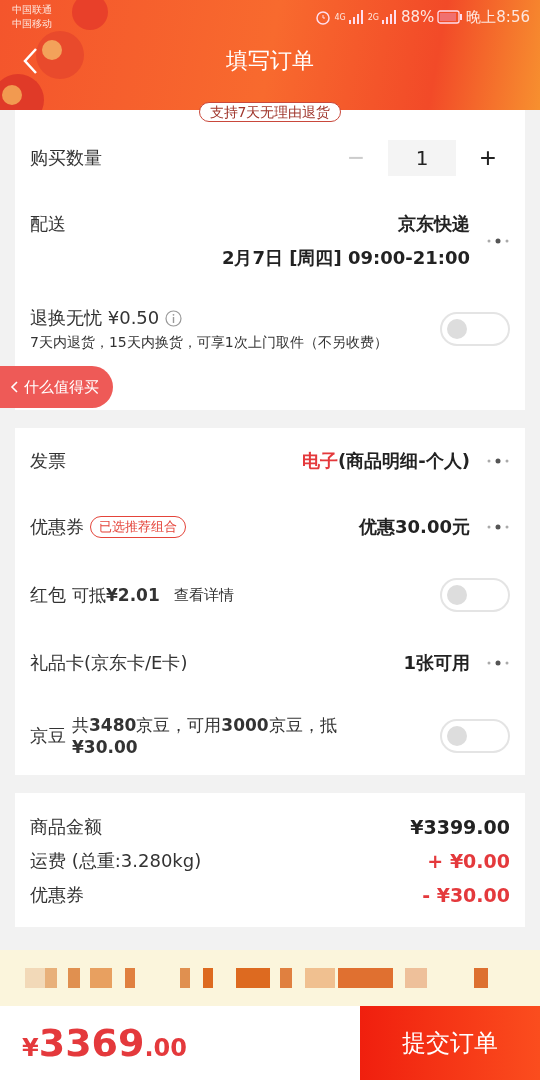 This screenshot has height=1080, width=540. What do you see at coordinates (340, 17) in the screenshot?
I see `network-type: 4G` at bounding box center [340, 17].